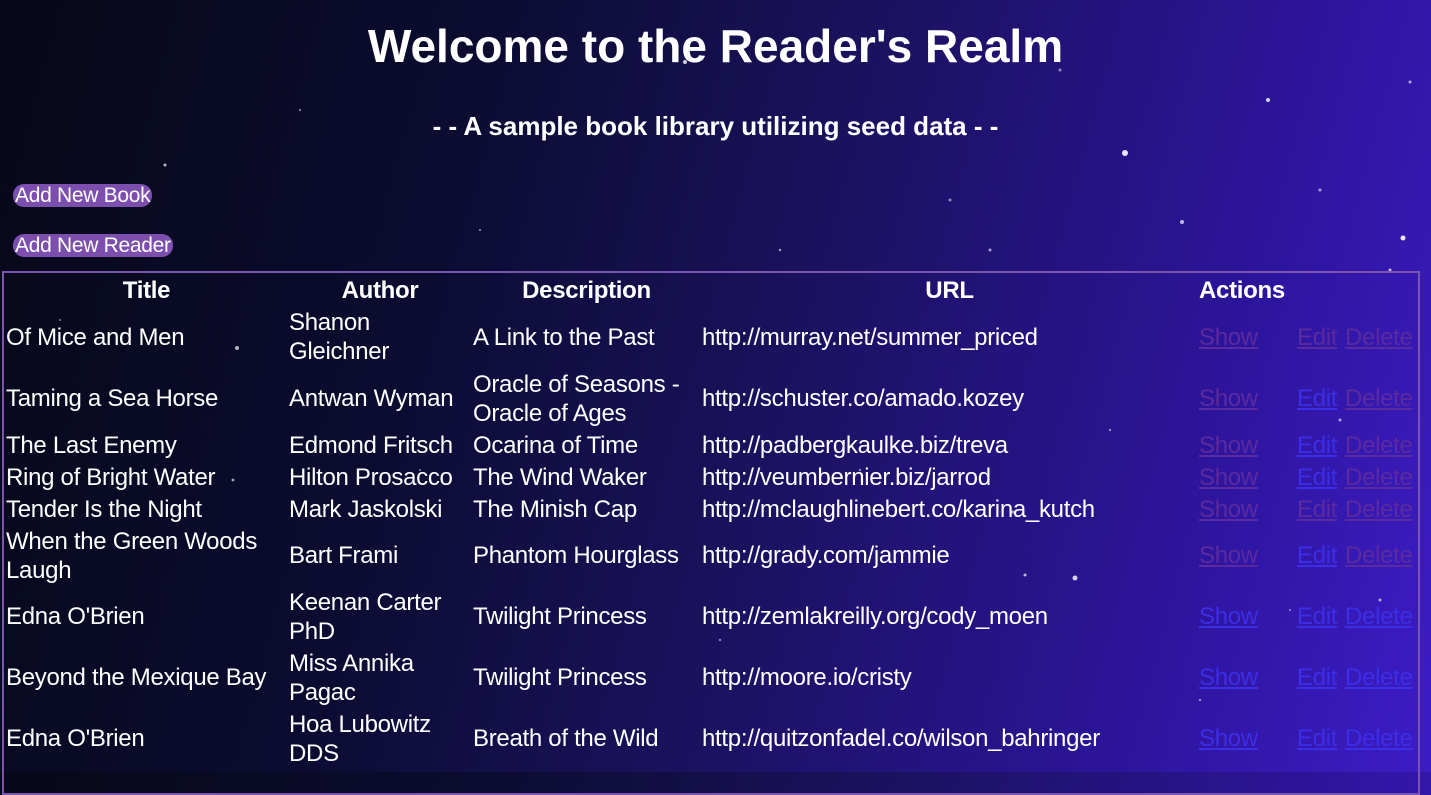 Image resolution: width=1431 pixels, height=795 pixels. What do you see at coordinates (366, 509) in the screenshot?
I see `author-cell: Mark Jaskolski` at bounding box center [366, 509].